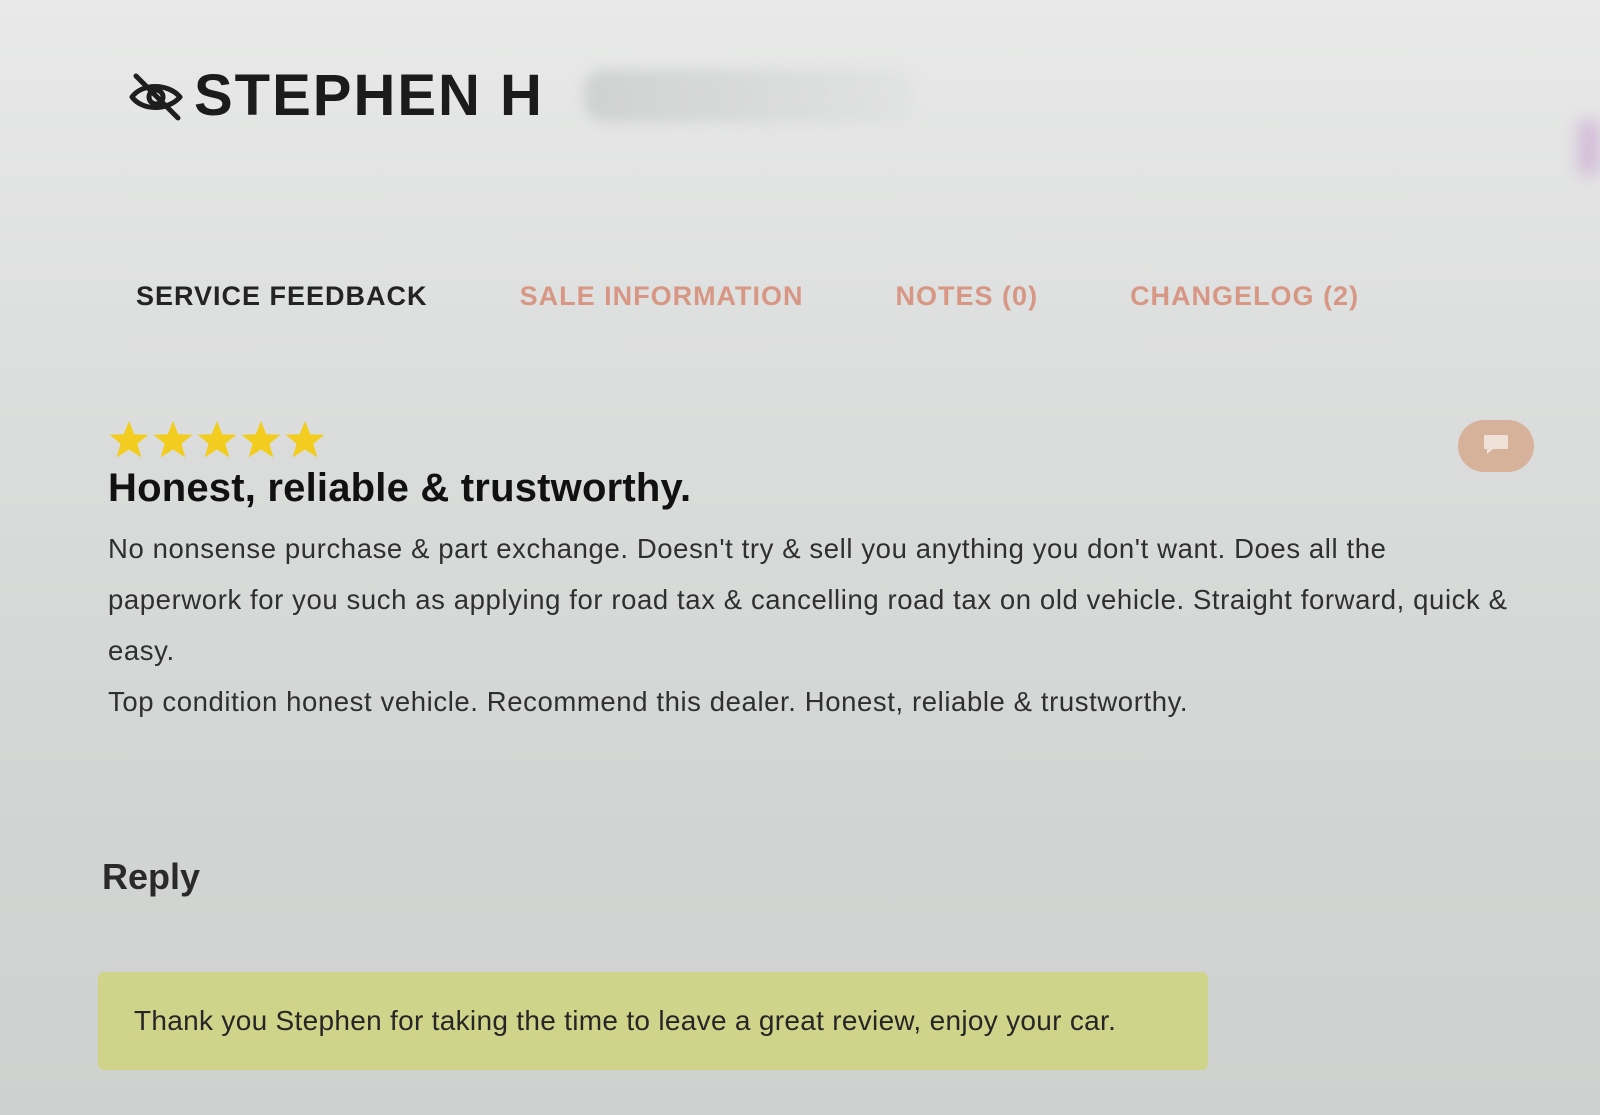  What do you see at coordinates (967, 296) in the screenshot?
I see `tab-notes: NOTES (0)` at bounding box center [967, 296].